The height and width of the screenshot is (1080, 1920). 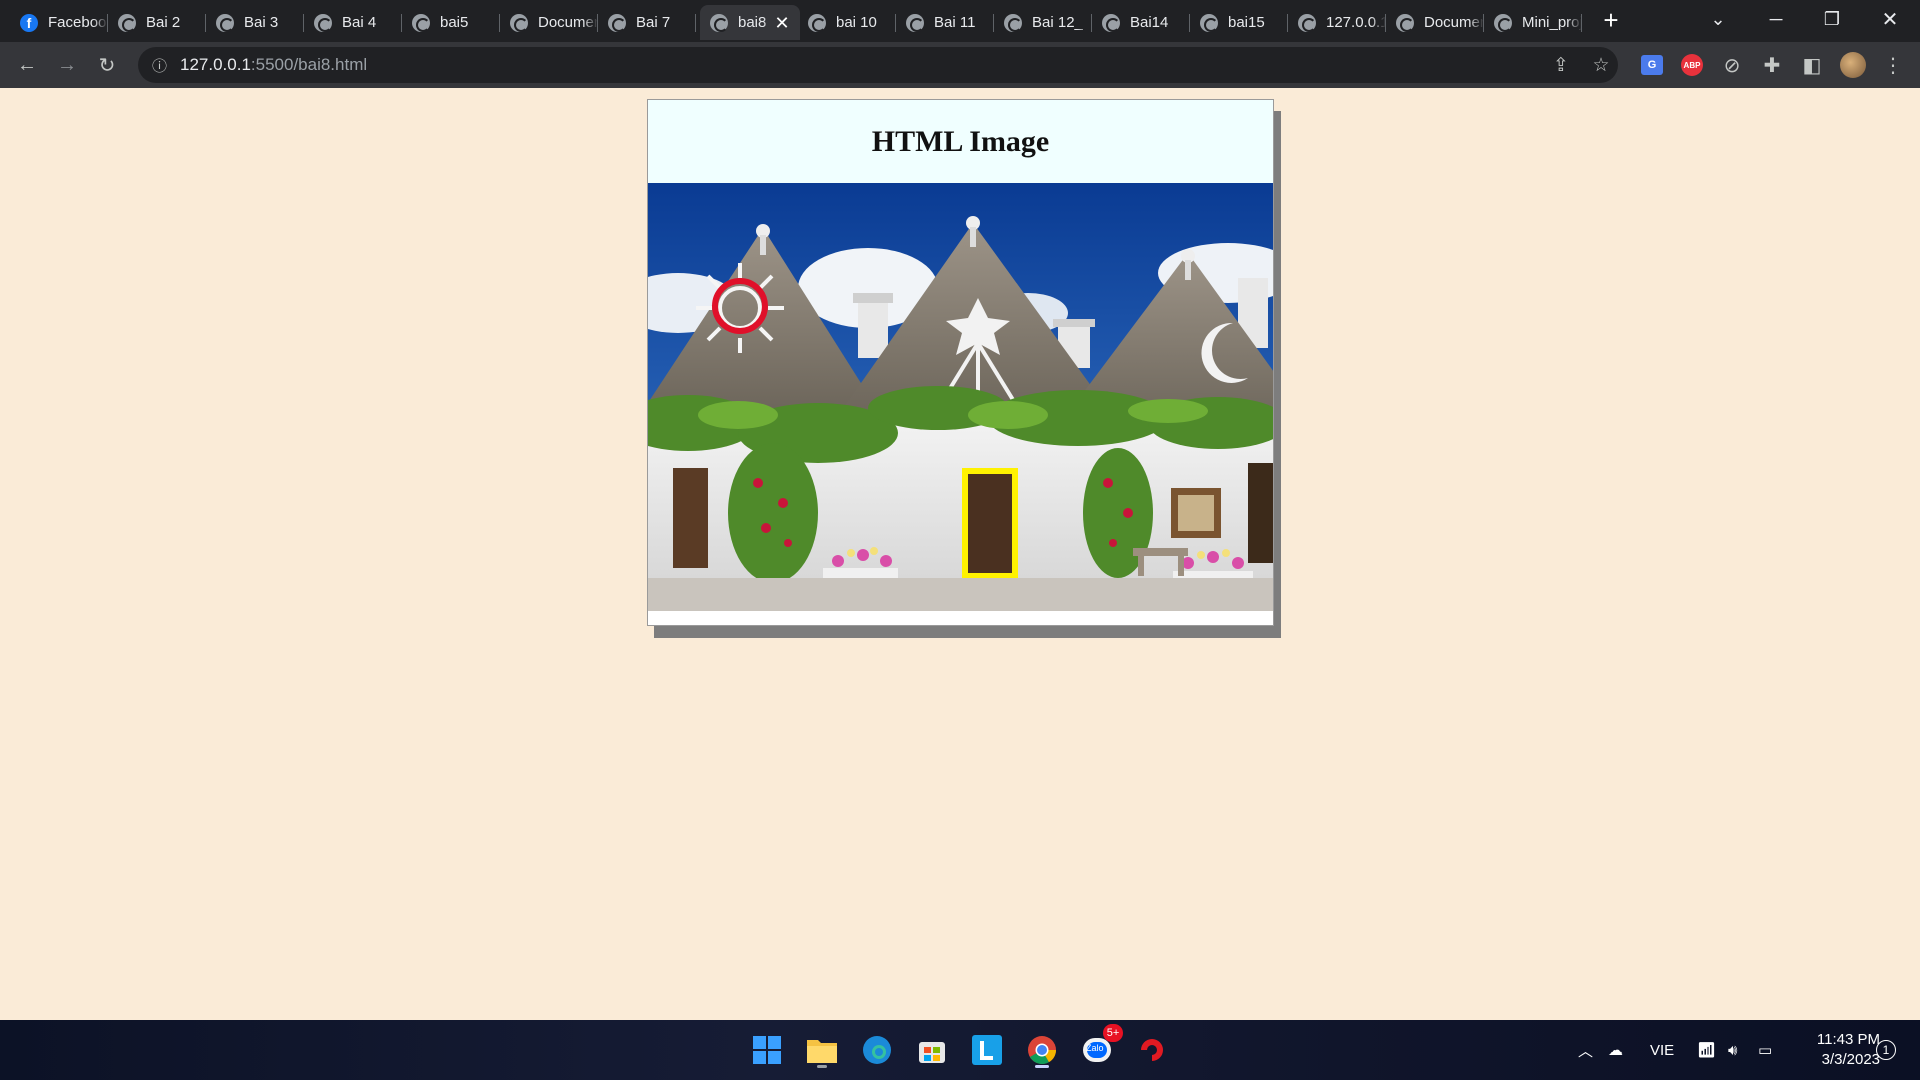 I want to click on tab-title: Mini_project, so click(x=1552, y=22).